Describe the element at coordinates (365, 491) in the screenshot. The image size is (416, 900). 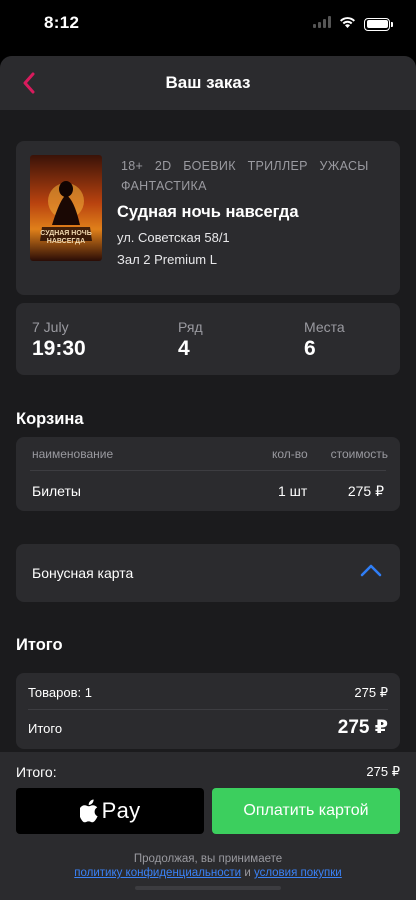
I see `cart-item-cost: 275 ₽` at that location.